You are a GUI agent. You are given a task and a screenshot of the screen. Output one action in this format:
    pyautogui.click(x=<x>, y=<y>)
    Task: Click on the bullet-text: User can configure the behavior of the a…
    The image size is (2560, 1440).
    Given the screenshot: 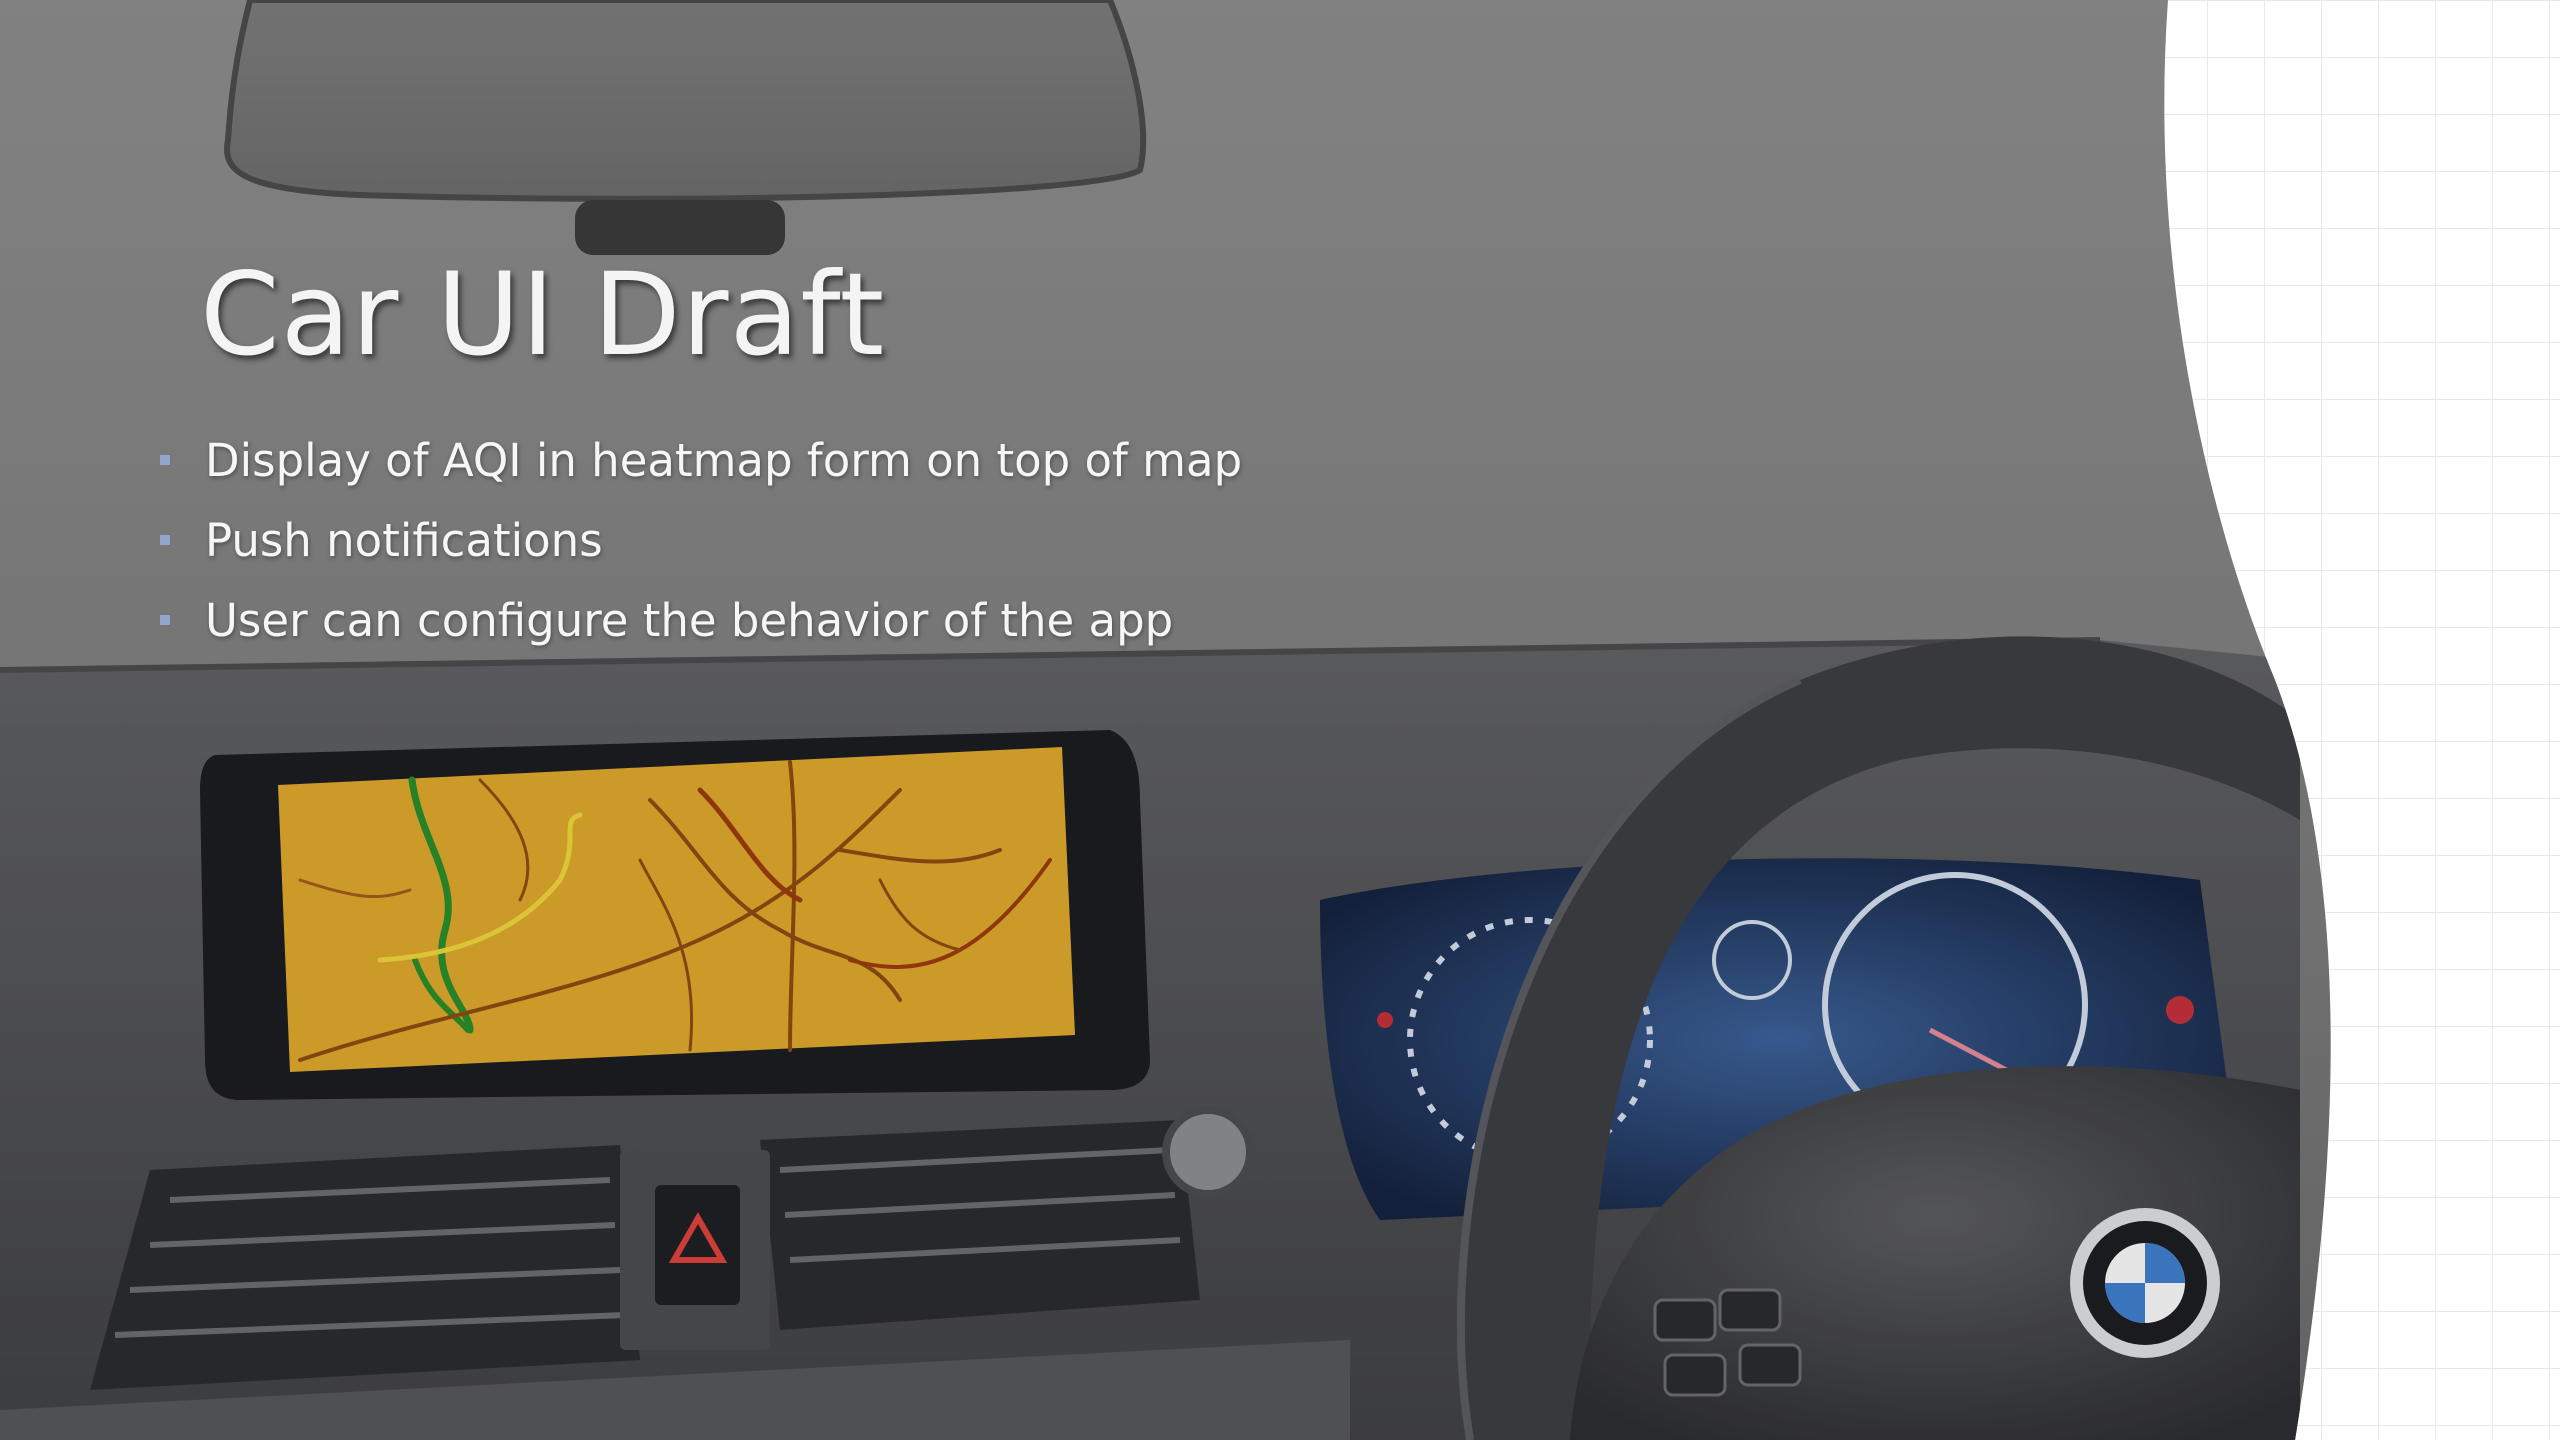 What is the action you would take?
    pyautogui.click(x=689, y=620)
    